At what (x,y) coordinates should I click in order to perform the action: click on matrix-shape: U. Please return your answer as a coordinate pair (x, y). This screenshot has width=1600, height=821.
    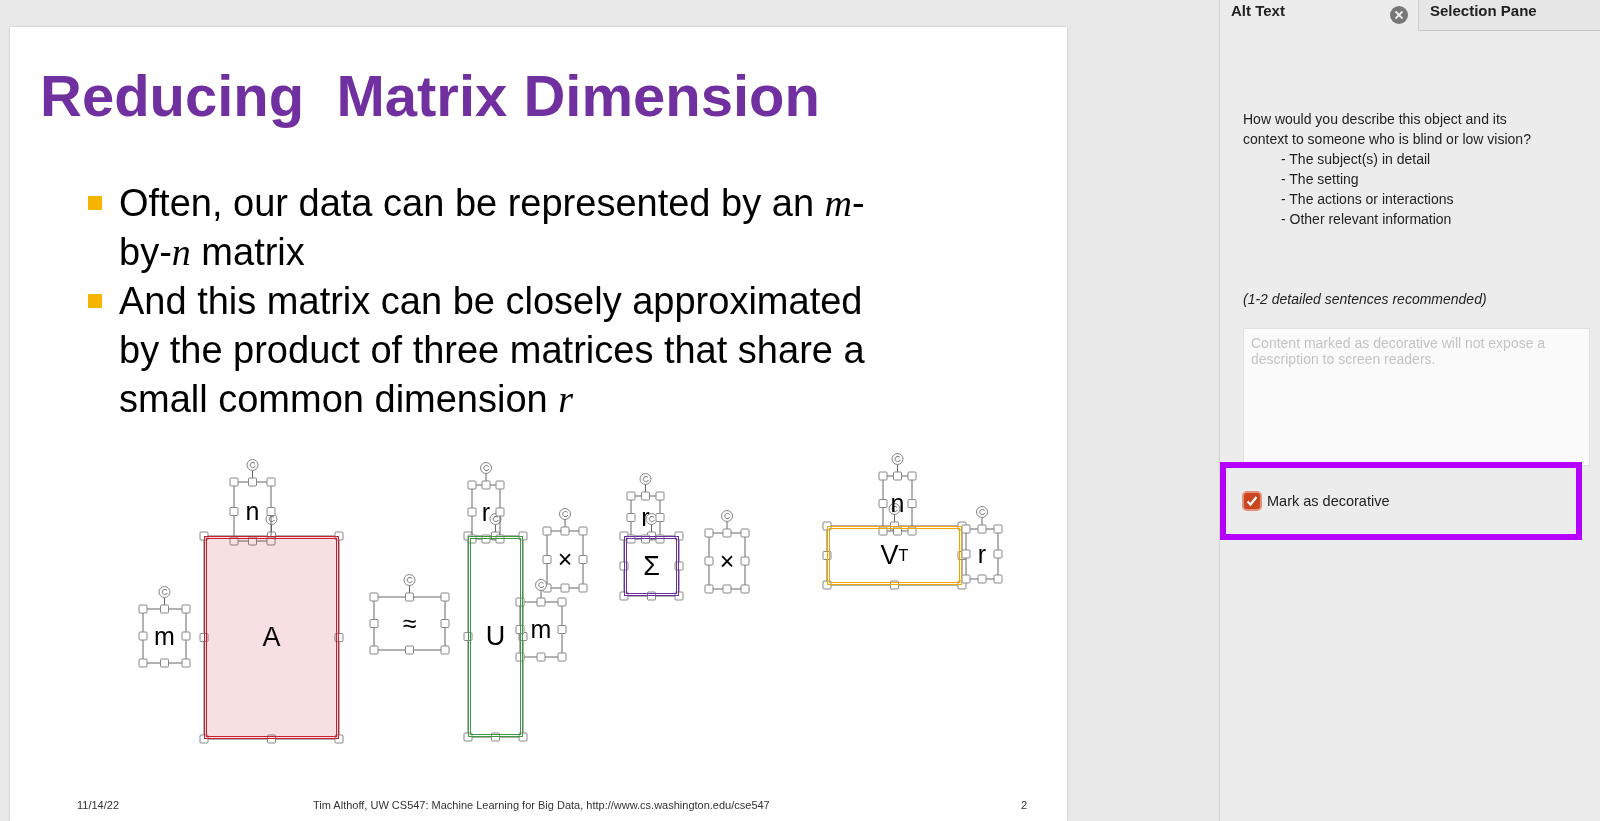
    Looking at the image, I should click on (495, 636).